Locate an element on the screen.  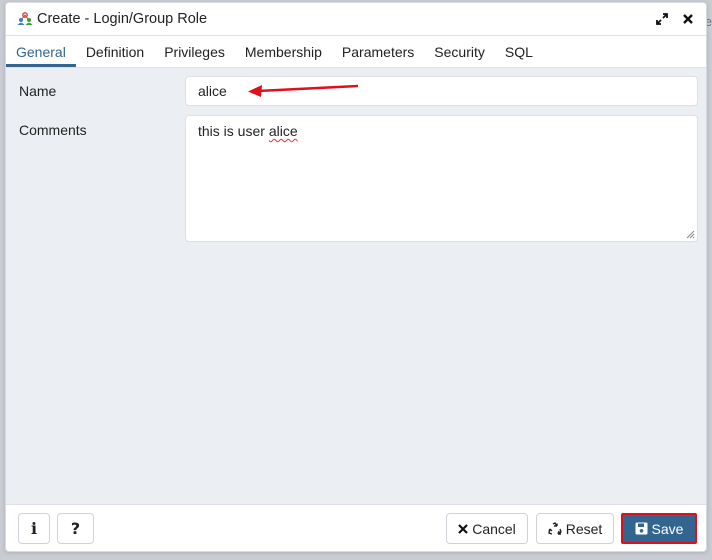
recycle-icon is located at coordinates (554, 528).